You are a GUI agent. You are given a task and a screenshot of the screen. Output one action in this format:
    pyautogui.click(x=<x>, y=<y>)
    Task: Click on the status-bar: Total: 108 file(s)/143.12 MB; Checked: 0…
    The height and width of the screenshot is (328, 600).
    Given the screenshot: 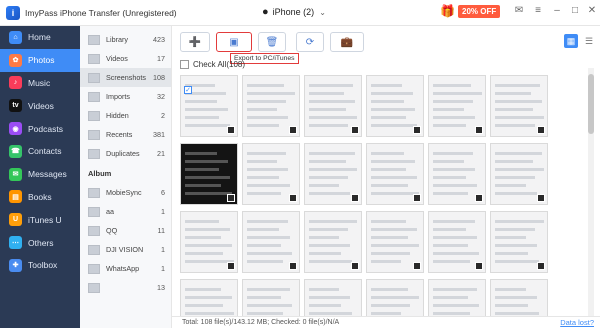 What is the action you would take?
    pyautogui.click(x=386, y=322)
    